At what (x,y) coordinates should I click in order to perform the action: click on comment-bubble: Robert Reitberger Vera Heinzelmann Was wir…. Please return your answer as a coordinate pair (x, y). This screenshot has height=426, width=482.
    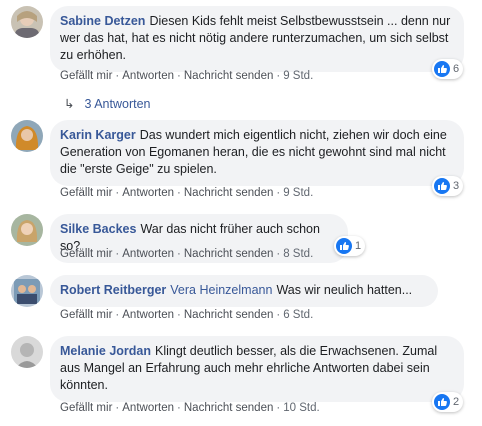
    Looking at the image, I should click on (244, 291).